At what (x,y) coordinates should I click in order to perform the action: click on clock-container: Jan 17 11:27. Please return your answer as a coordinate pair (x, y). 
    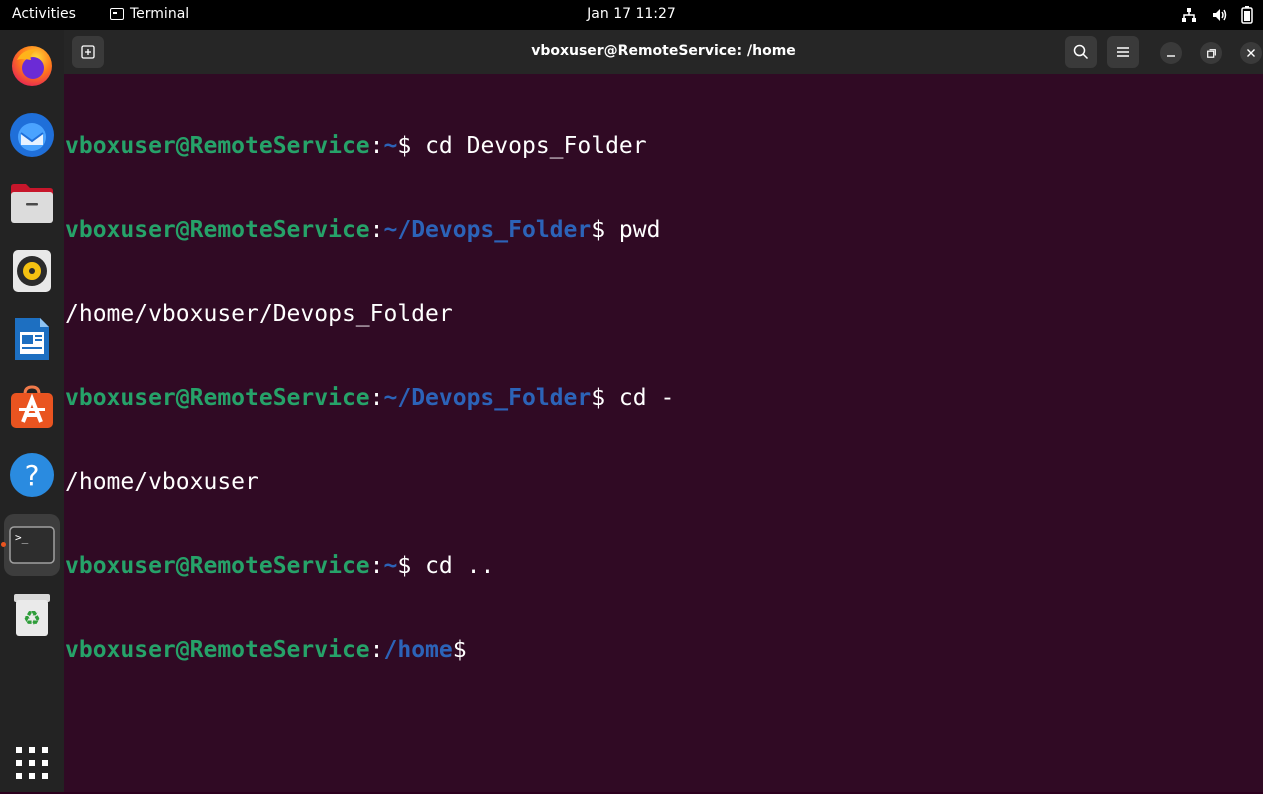
    Looking at the image, I should click on (631, 14).